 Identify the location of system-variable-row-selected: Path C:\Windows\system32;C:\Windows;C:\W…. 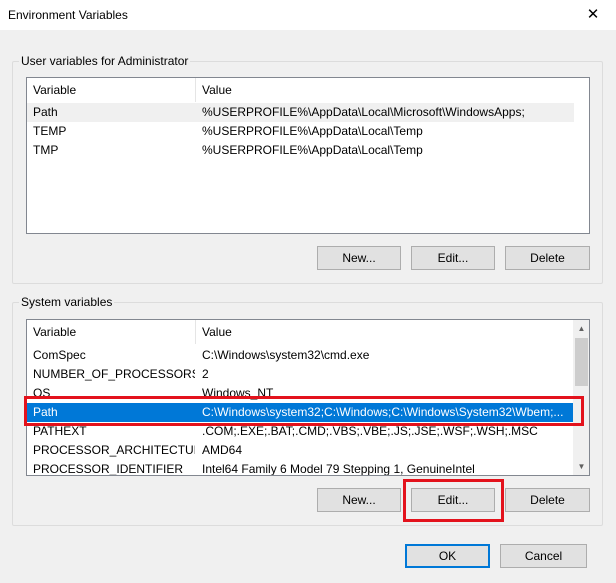
(300, 412).